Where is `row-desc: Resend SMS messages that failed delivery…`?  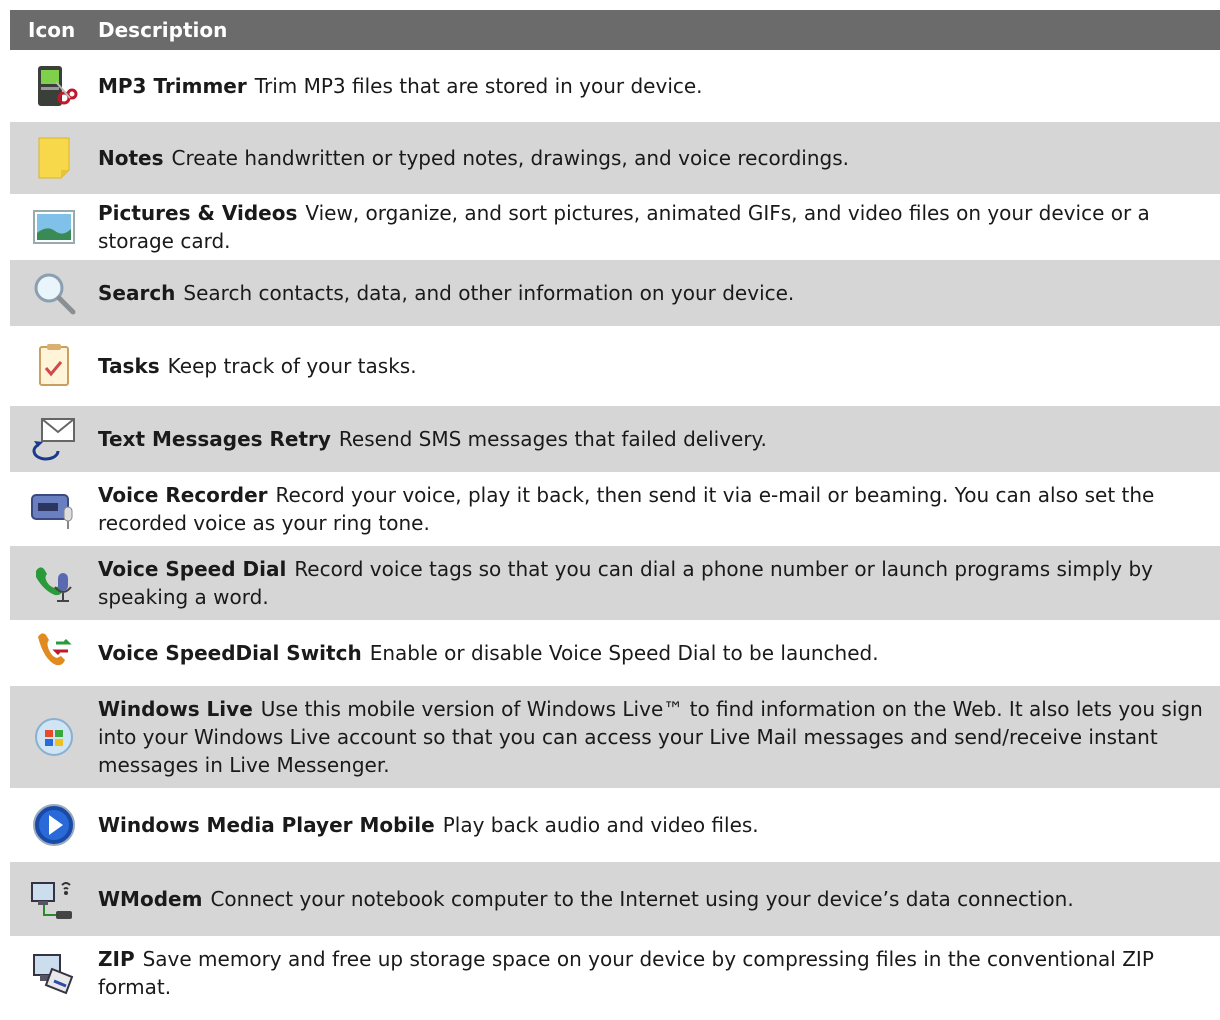
row-desc: Resend SMS messages that failed delivery… is located at coordinates (552, 439).